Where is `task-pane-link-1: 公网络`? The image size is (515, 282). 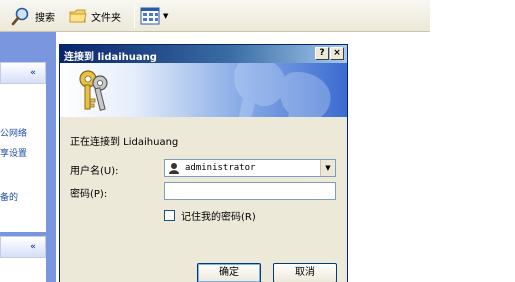 task-pane-link-1: 公网络 is located at coordinates (13, 132).